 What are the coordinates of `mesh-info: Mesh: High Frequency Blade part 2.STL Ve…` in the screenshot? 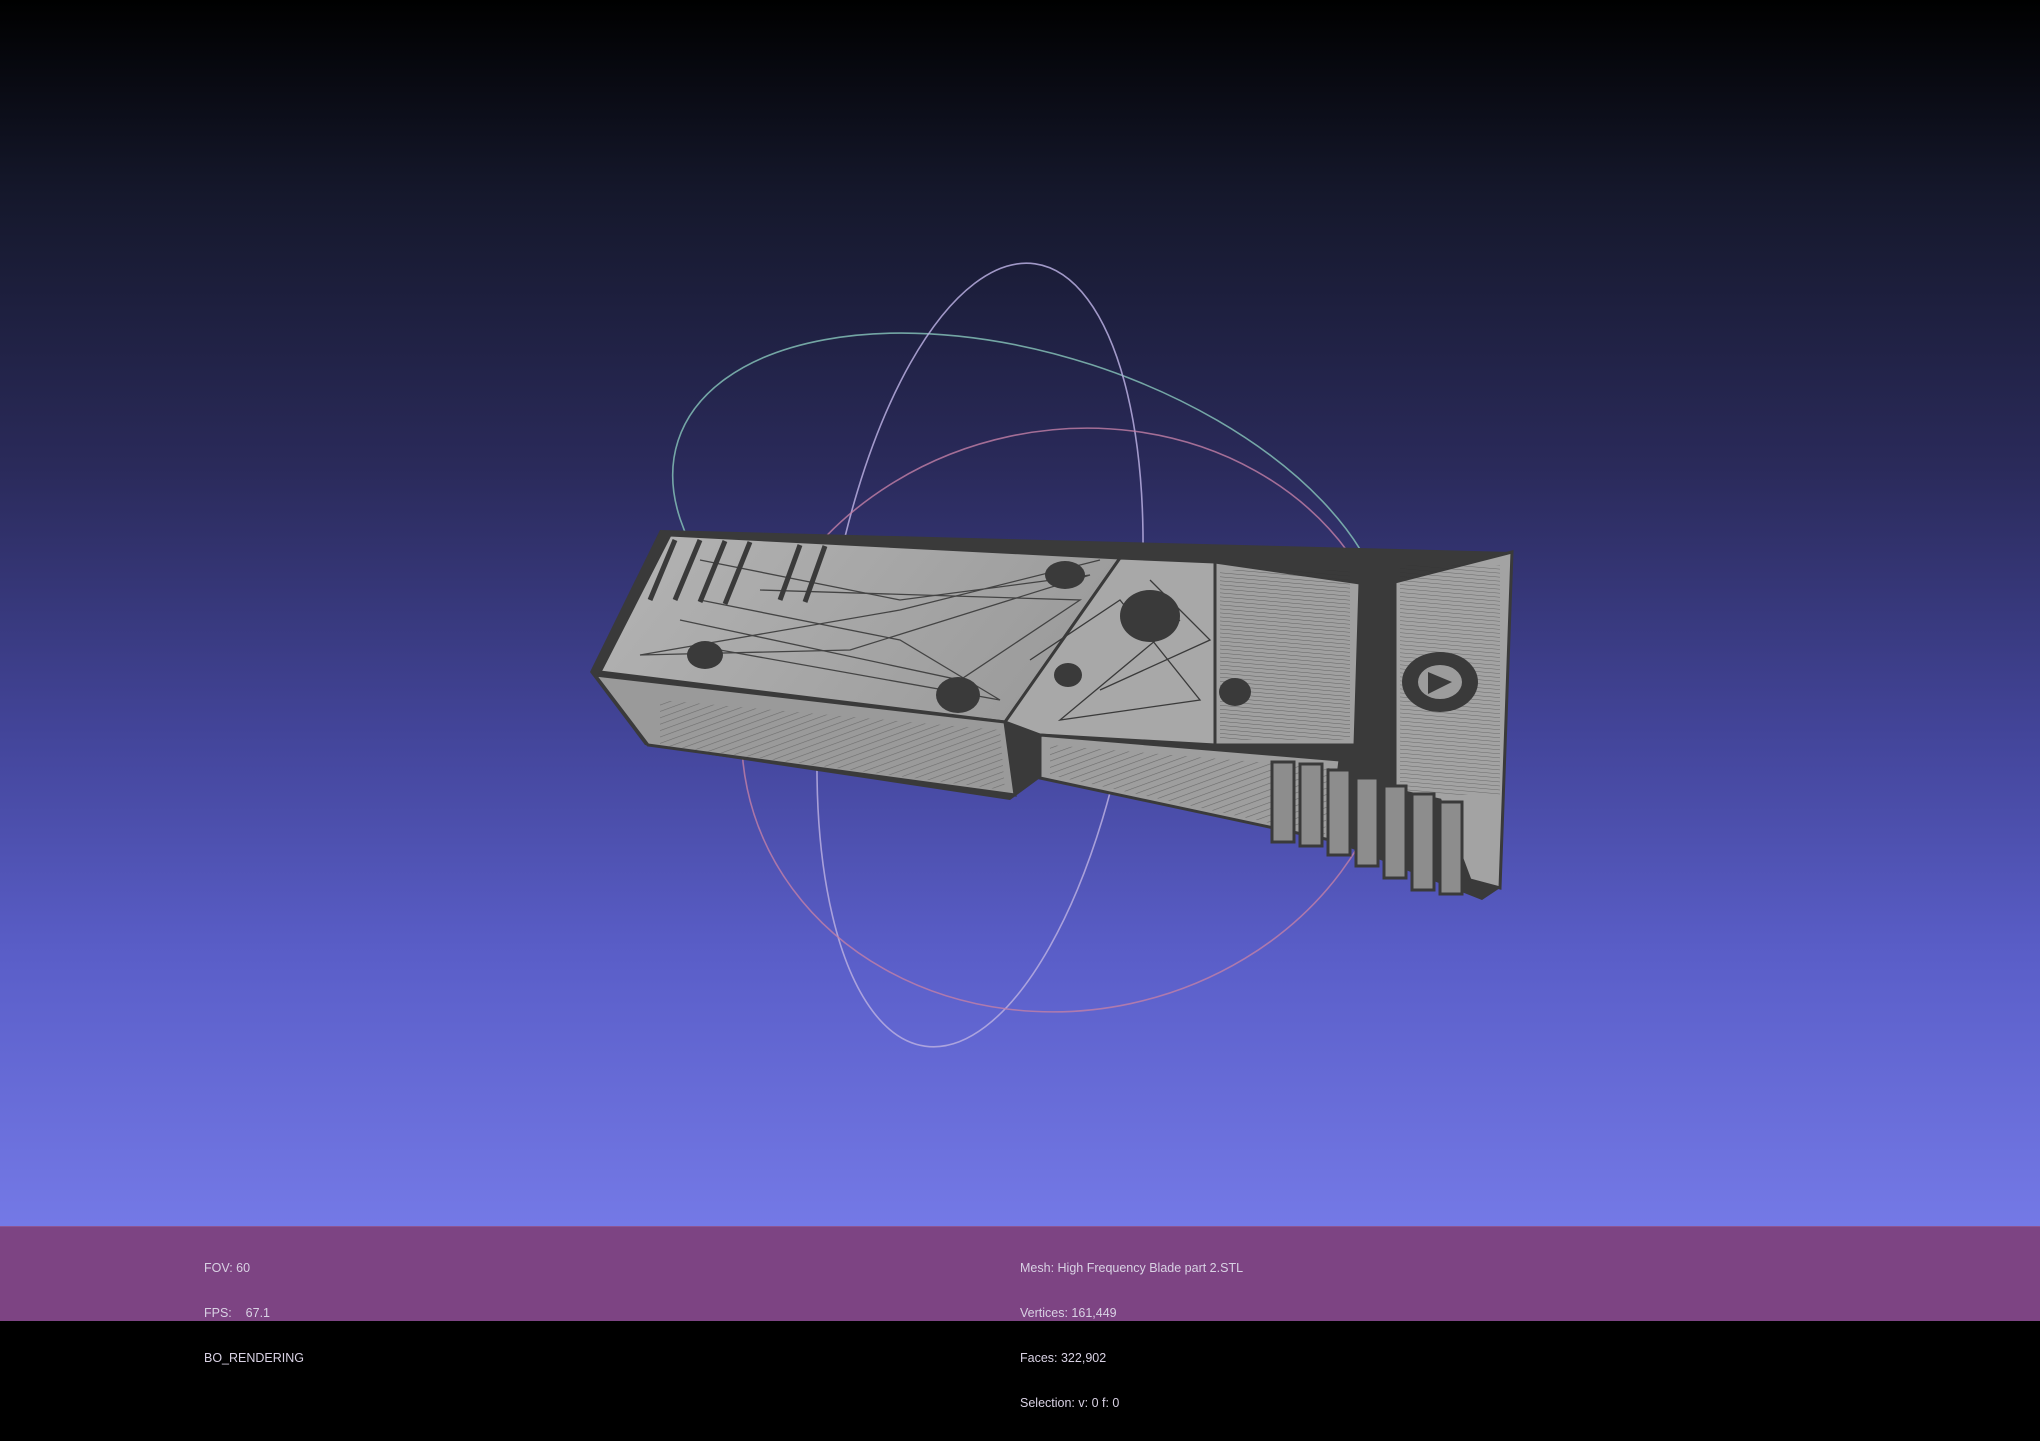 It's located at (1131, 1336).